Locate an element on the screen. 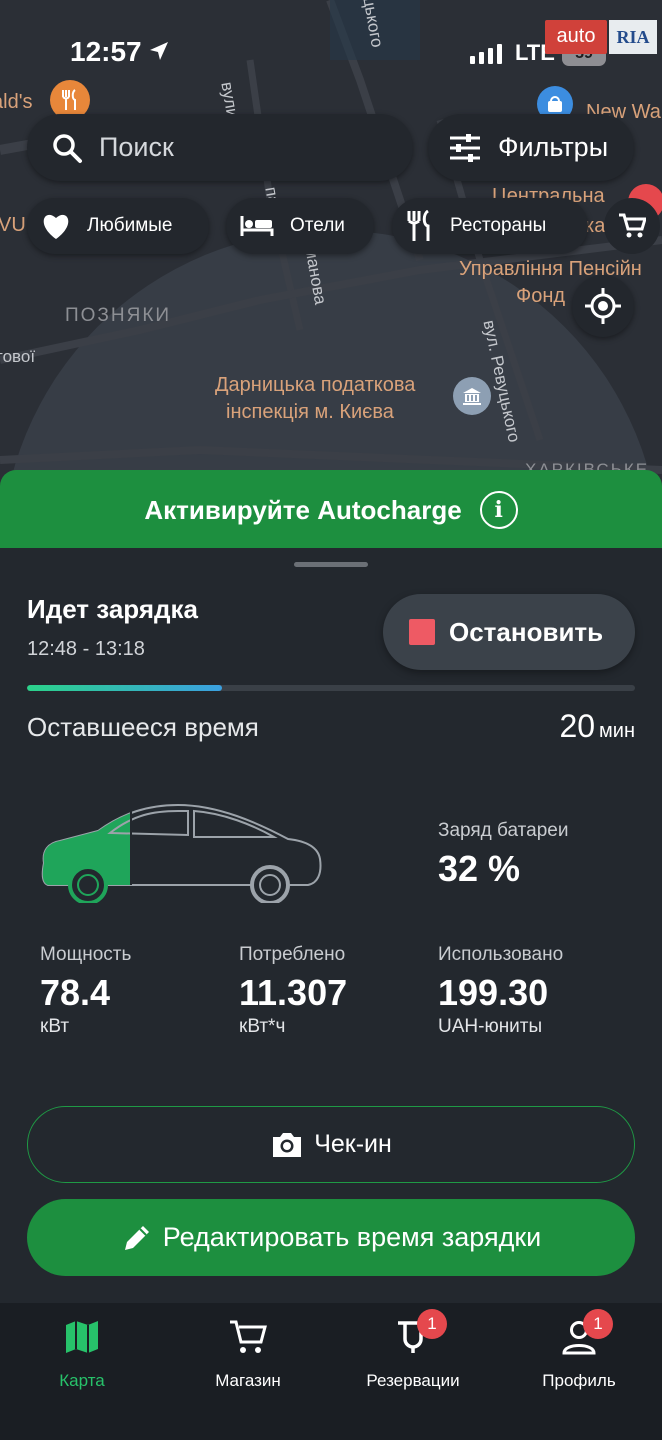  watermark-auto: auto is located at coordinates (576, 37).